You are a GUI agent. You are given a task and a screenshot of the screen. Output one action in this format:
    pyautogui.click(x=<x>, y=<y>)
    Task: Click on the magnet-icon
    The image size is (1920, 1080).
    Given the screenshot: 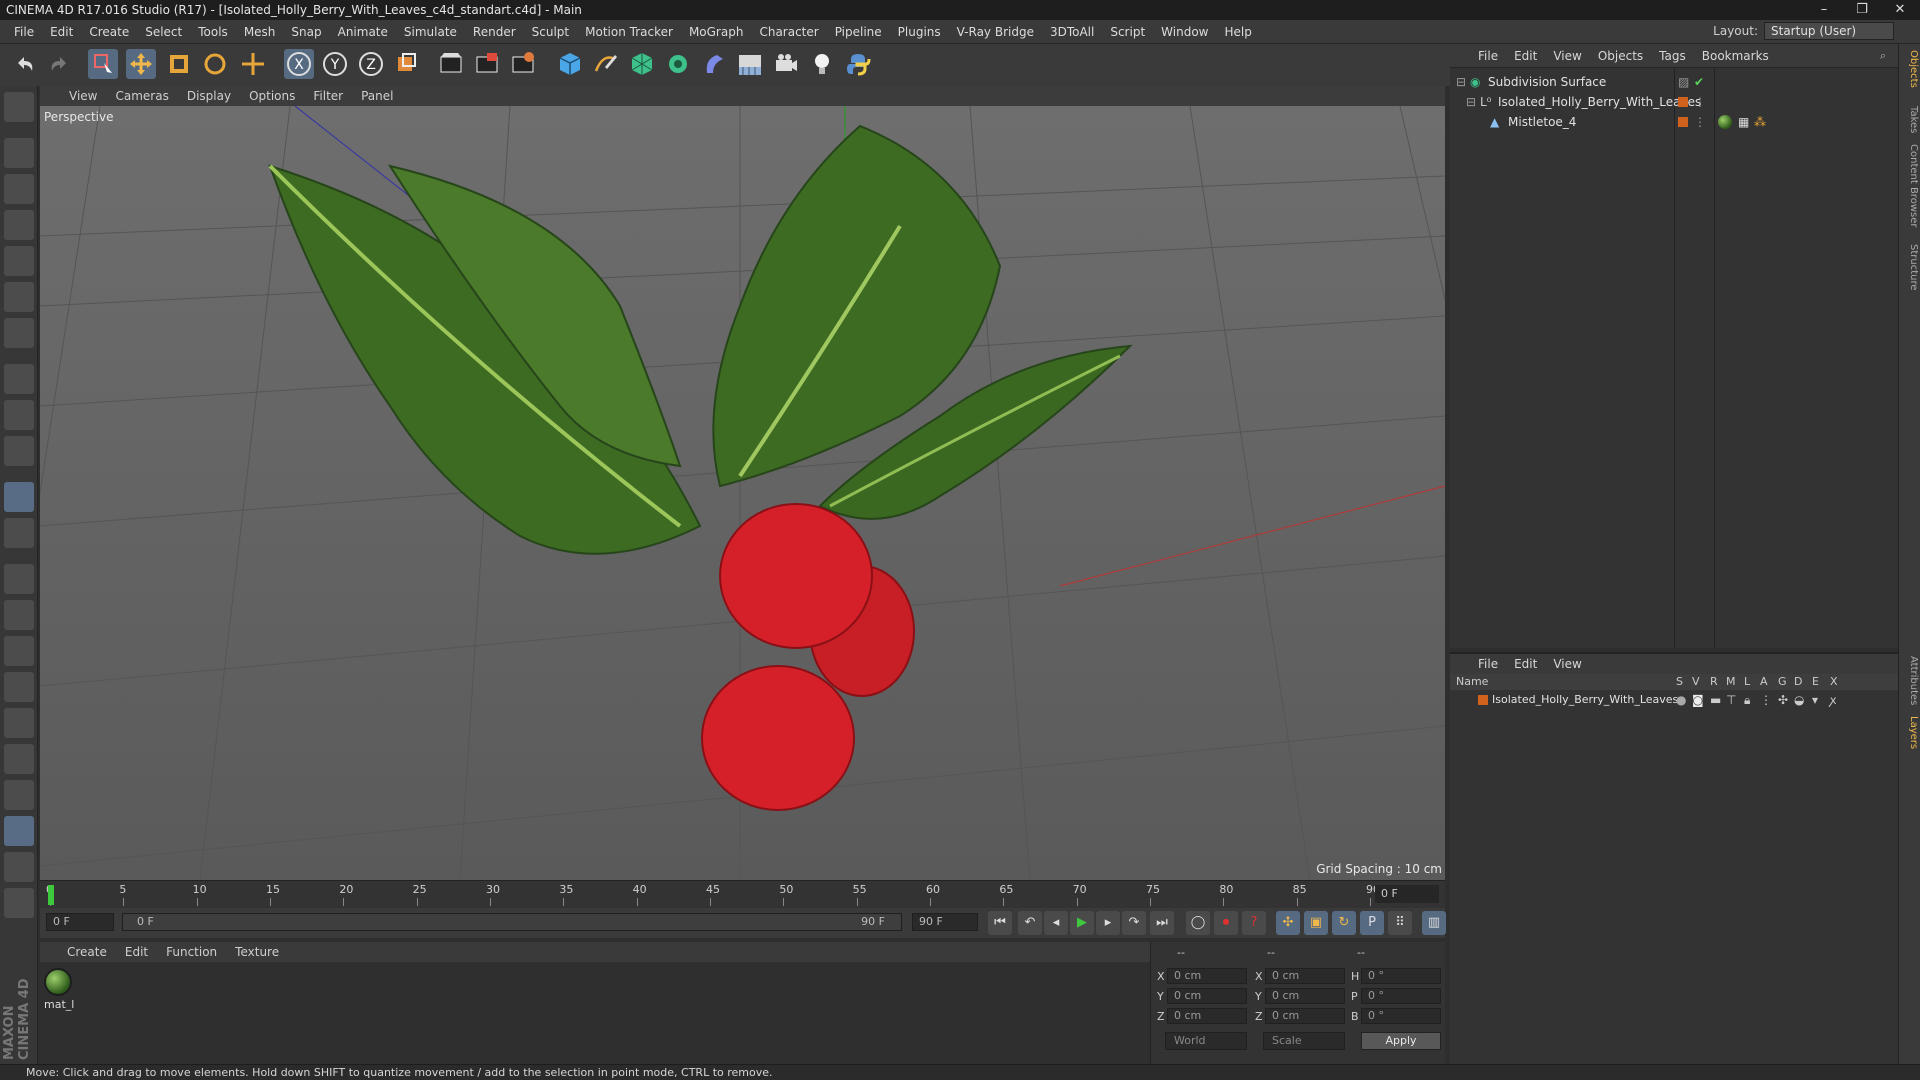 What is the action you would take?
    pyautogui.click(x=19, y=497)
    